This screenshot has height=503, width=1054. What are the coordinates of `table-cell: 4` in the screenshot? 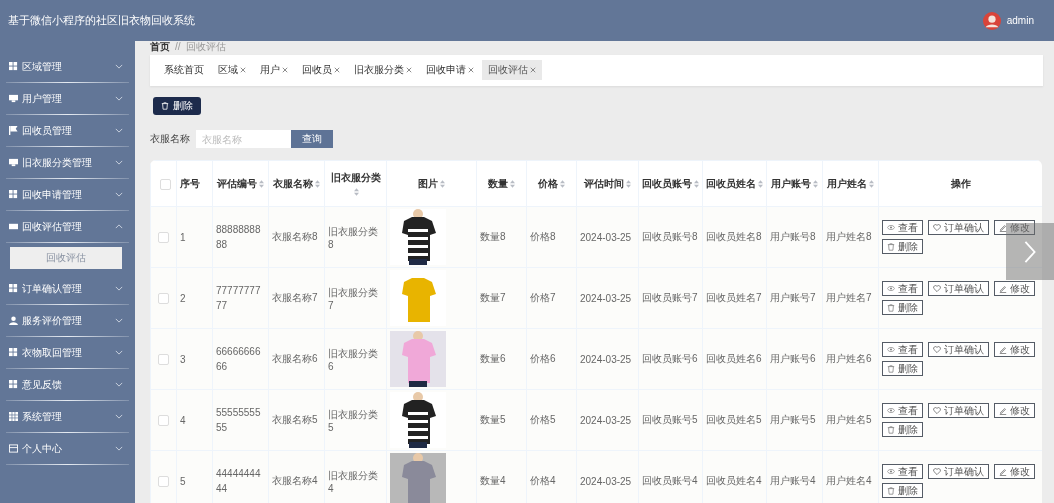 It's located at (183, 420).